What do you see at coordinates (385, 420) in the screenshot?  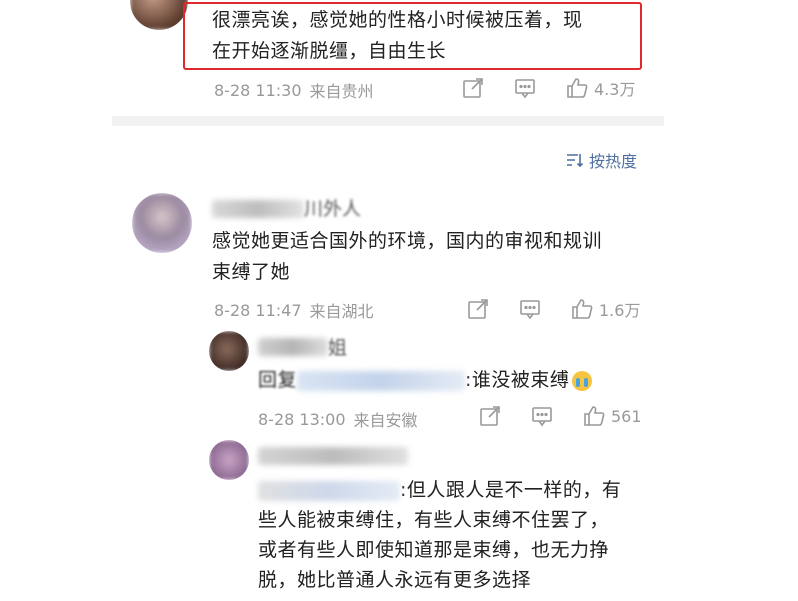 I see `location: 来自安徽` at bounding box center [385, 420].